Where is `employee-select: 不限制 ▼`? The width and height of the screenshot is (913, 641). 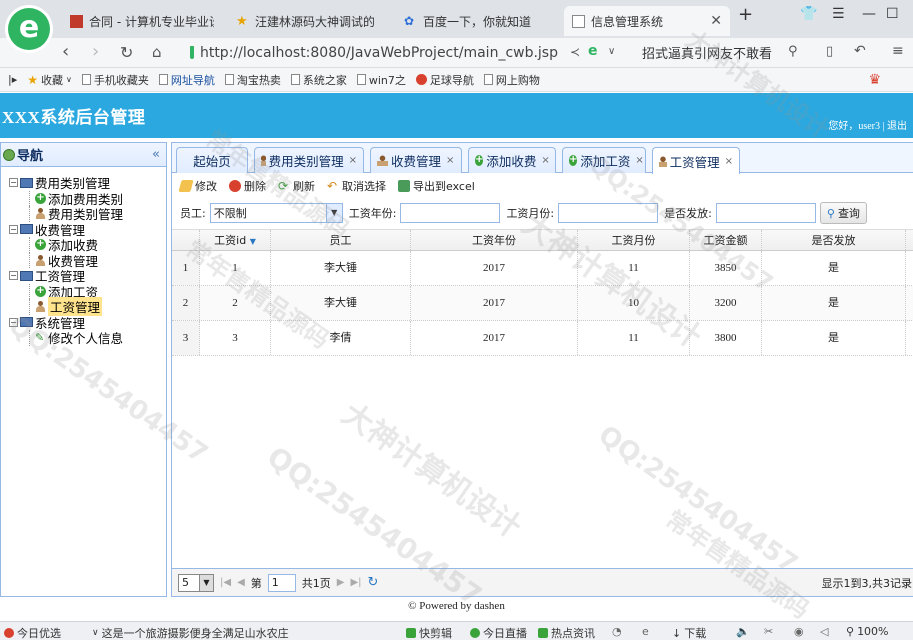
employee-select: 不限制 ▼ is located at coordinates (276, 213).